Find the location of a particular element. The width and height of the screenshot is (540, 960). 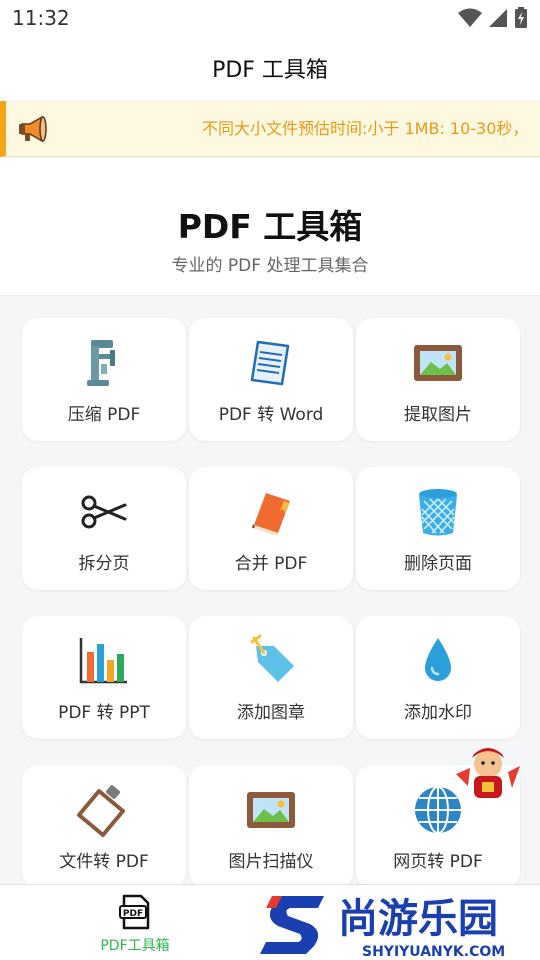

mascot-icon is located at coordinates (488, 775).